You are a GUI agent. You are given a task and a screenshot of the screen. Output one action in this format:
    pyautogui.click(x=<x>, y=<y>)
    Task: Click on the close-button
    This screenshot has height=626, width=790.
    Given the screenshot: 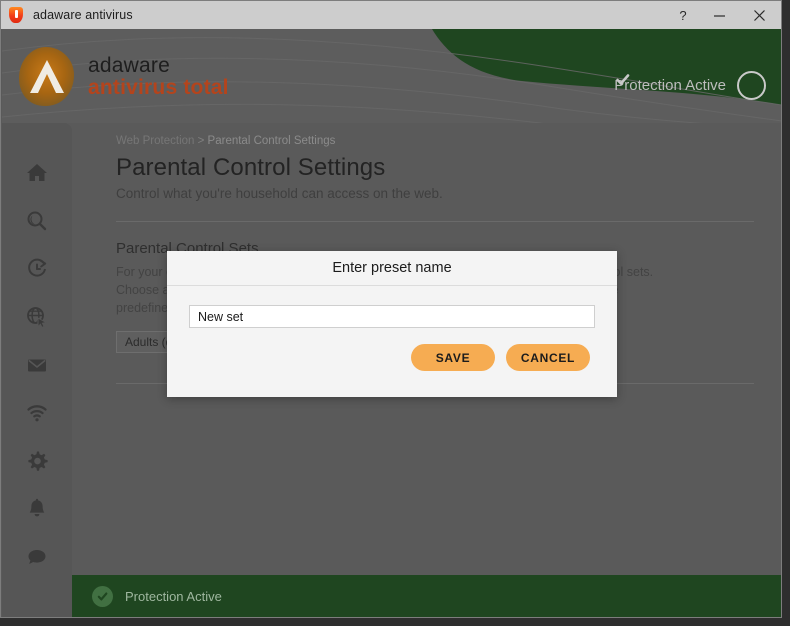 What is the action you would take?
    pyautogui.click(x=759, y=15)
    